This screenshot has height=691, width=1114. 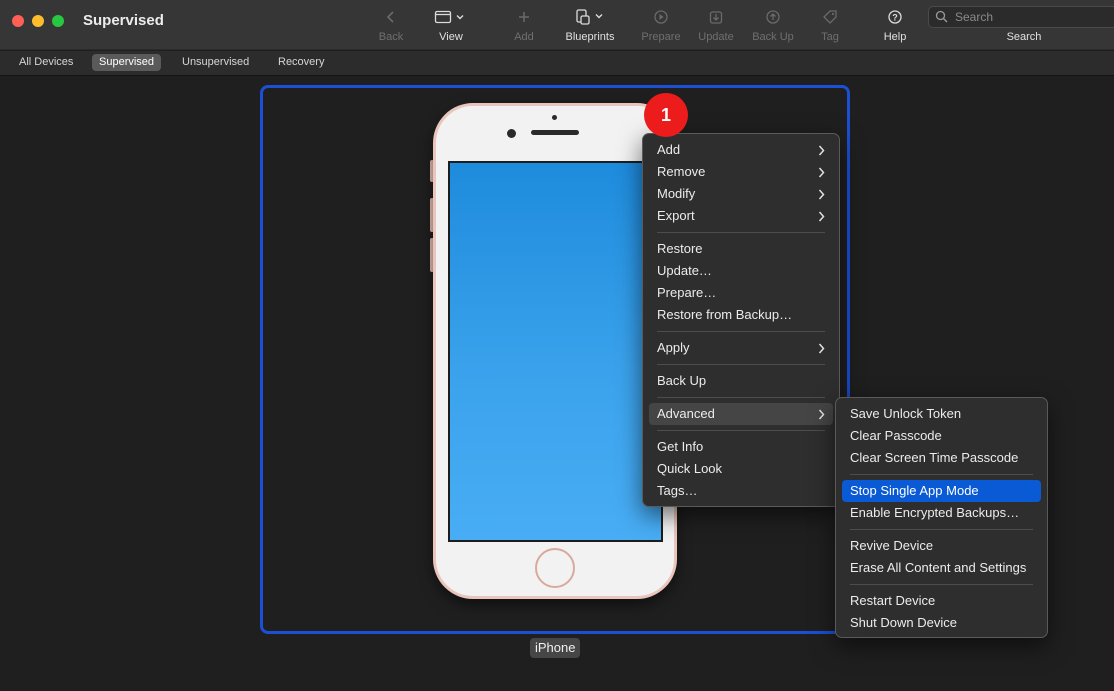 What do you see at coordinates (681, 171) in the screenshot?
I see `menu-item-label: Remove` at bounding box center [681, 171].